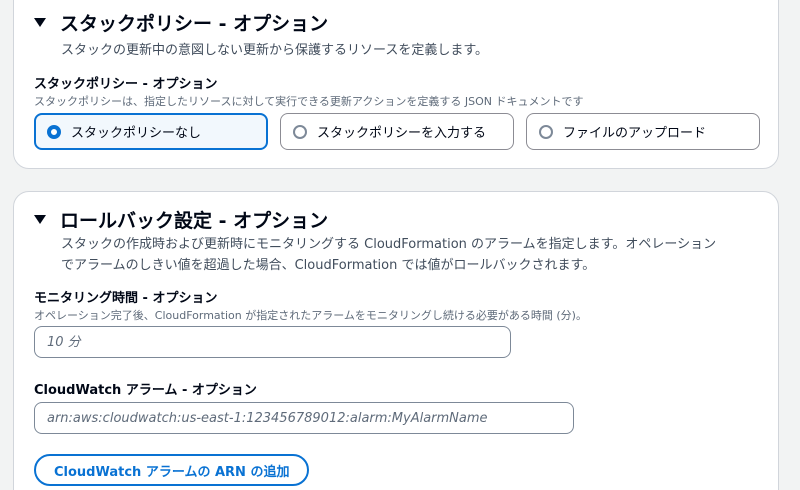  I want to click on radio-upload-file: ファイルのアップロード, so click(643, 131).